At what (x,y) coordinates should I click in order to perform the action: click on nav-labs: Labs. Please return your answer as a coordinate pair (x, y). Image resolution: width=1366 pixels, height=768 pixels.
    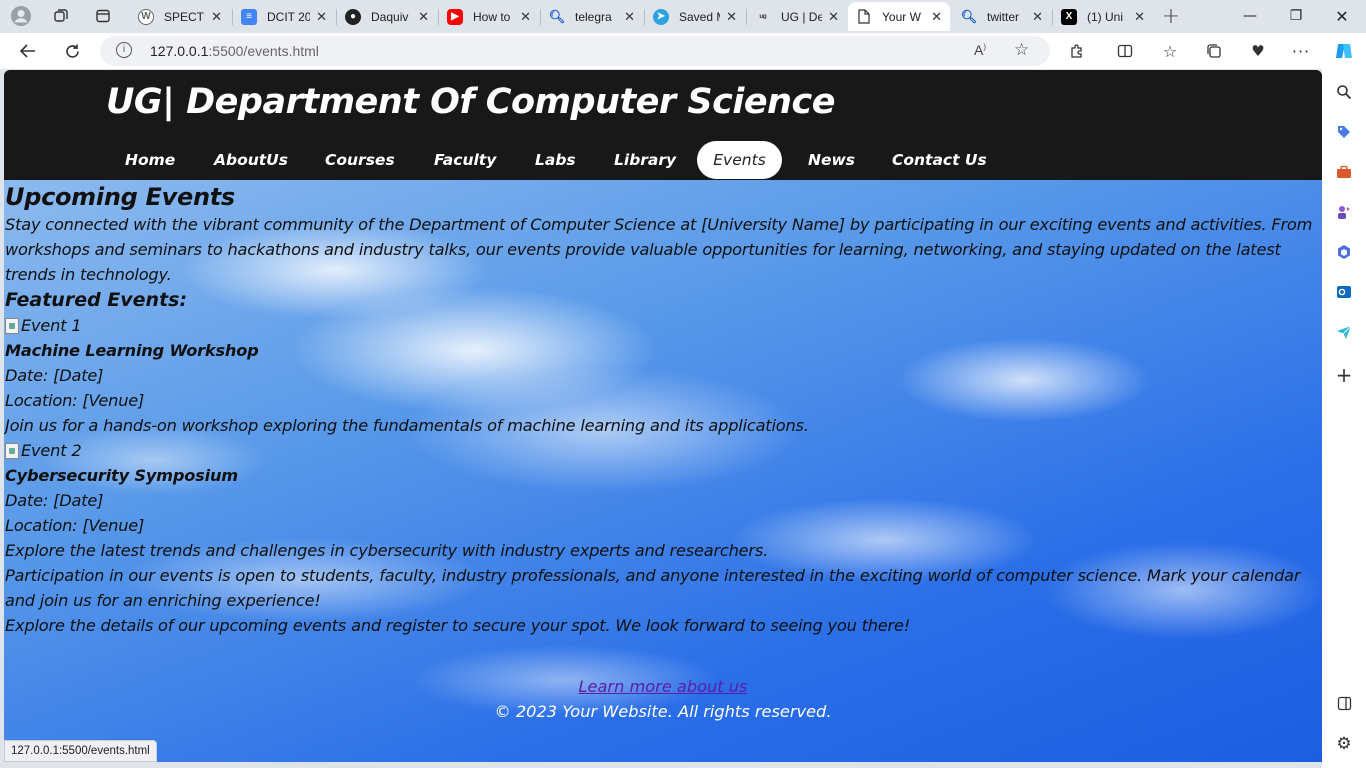
    Looking at the image, I should click on (555, 160).